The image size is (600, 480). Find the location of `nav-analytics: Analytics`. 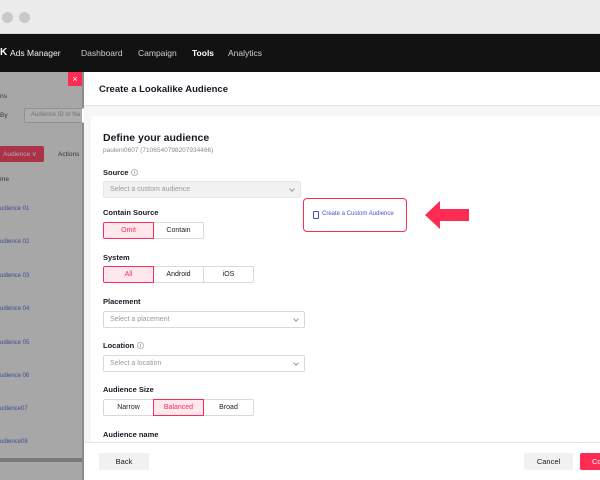

nav-analytics: Analytics is located at coordinates (245, 53).